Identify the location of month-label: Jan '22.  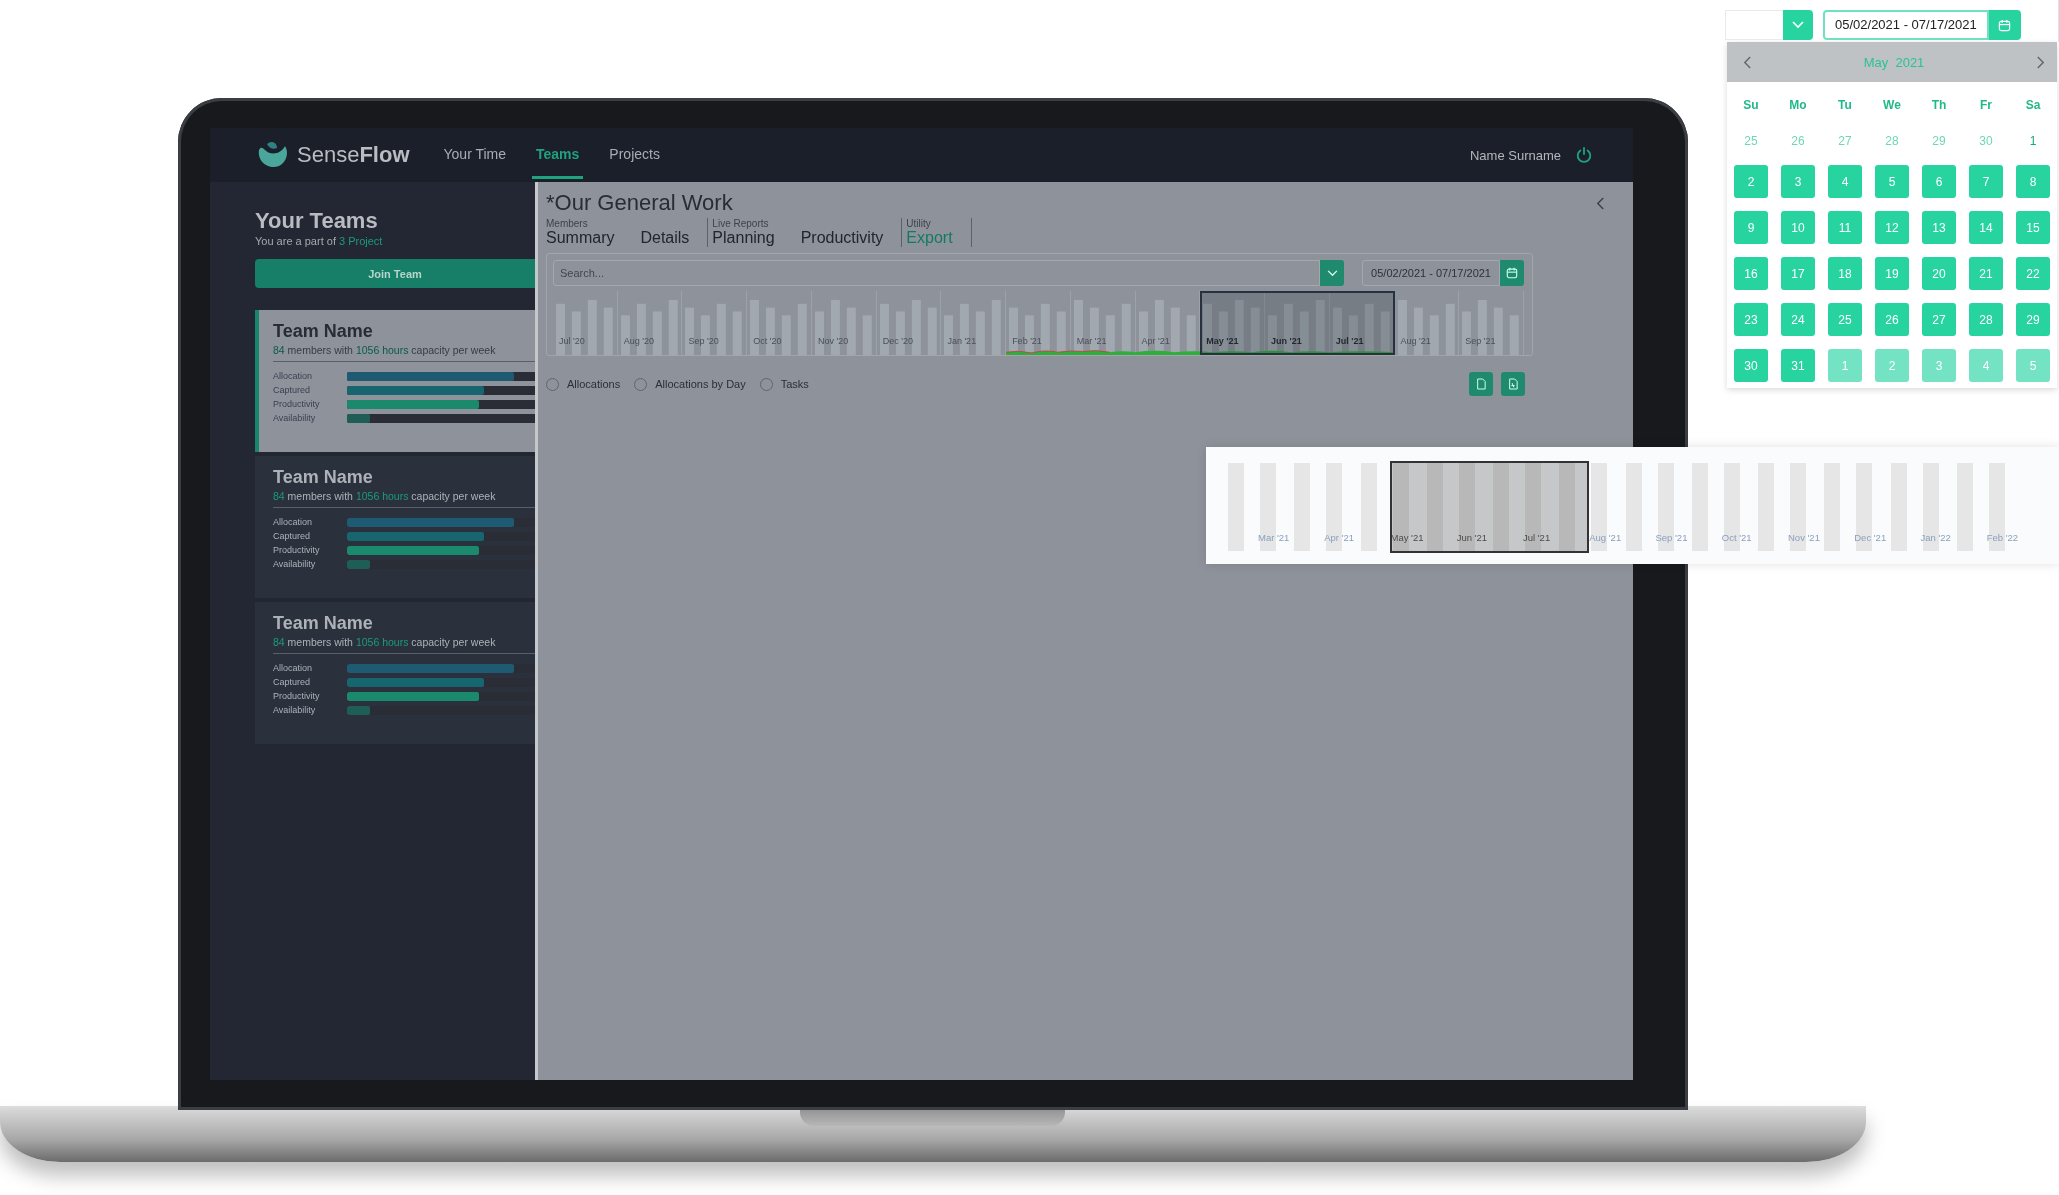
(1935, 537).